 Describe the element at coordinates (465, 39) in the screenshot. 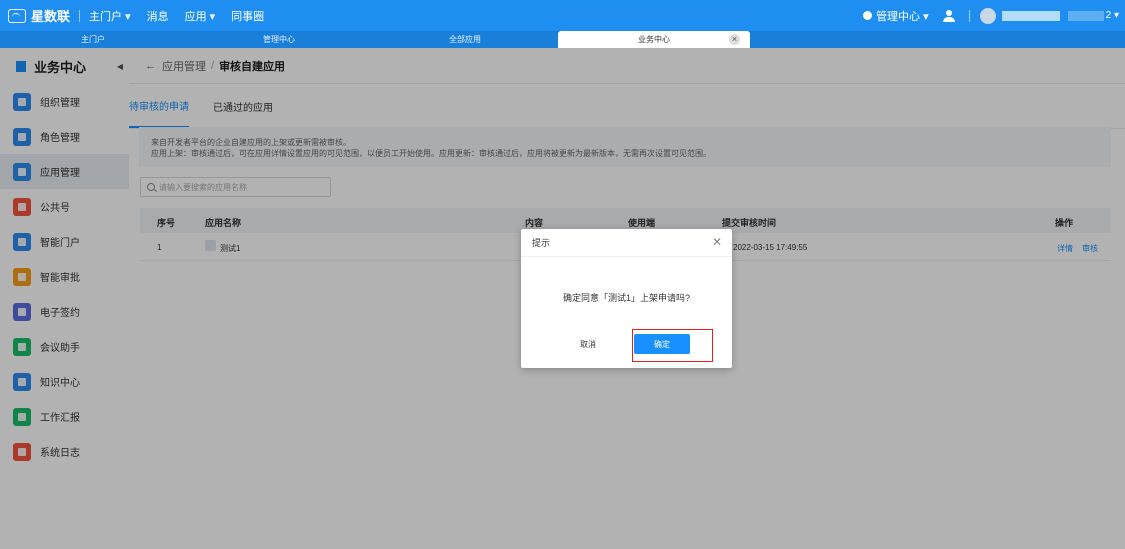

I see `window-tab-all-apps: 全部应用` at that location.